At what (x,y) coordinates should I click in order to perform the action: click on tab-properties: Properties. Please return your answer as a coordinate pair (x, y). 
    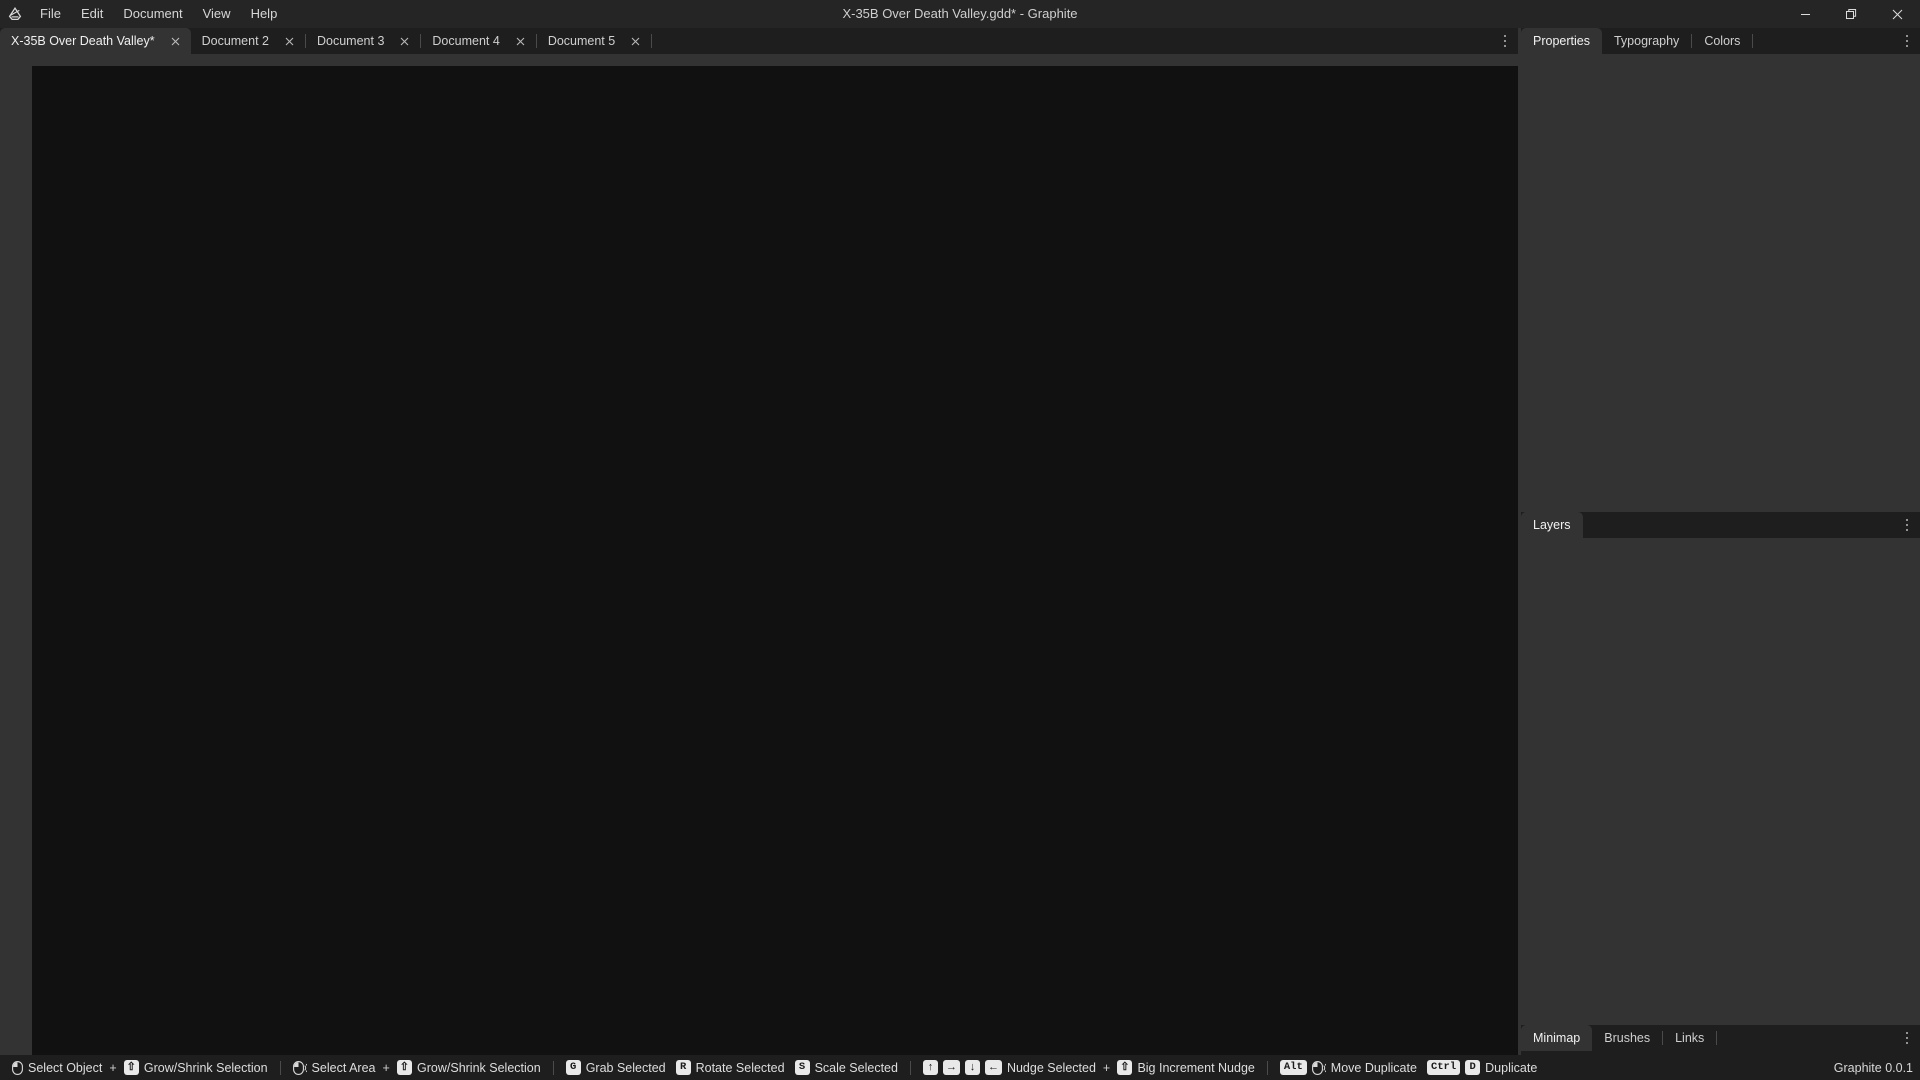
    Looking at the image, I should click on (1561, 41).